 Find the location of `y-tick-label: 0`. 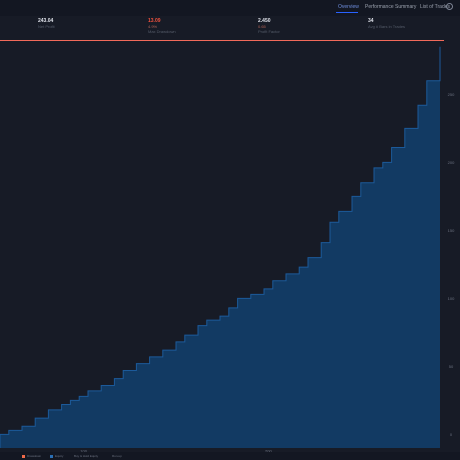

y-tick-label: 0 is located at coordinates (451, 434).